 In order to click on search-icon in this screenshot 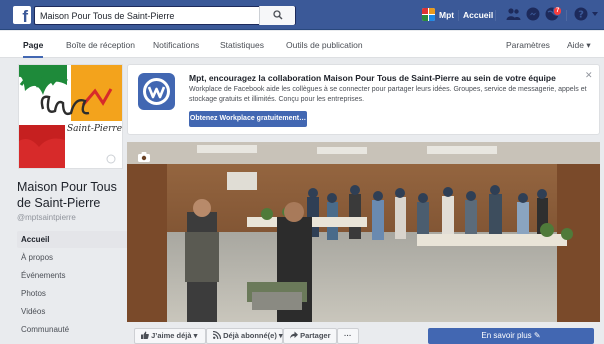, I will do `click(278, 15)`.